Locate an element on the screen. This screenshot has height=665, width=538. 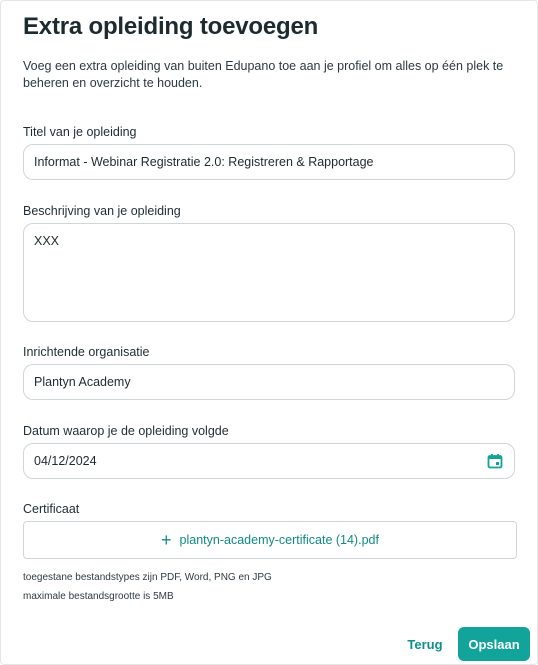
organisation-input: Plantyn Academy is located at coordinates (269, 382).